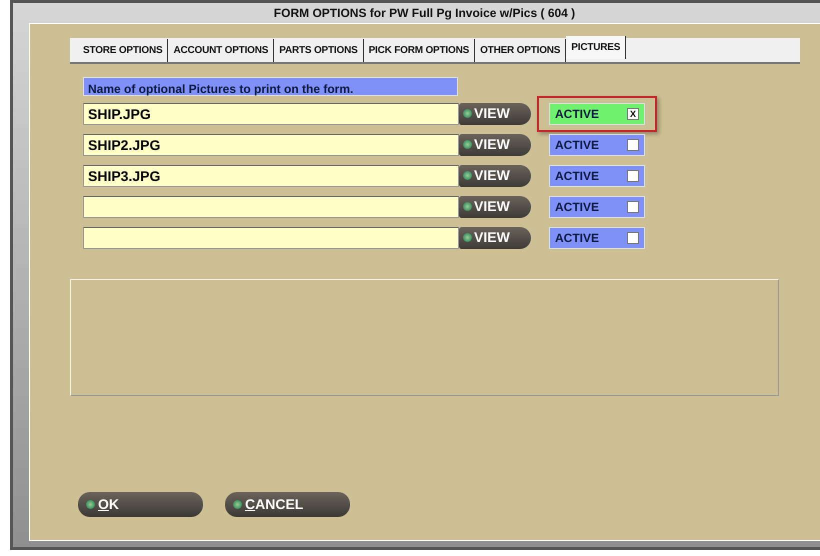 This screenshot has height=556, width=820. What do you see at coordinates (420, 50) in the screenshot?
I see `tab: PICK FORM OPTIONS` at bounding box center [420, 50].